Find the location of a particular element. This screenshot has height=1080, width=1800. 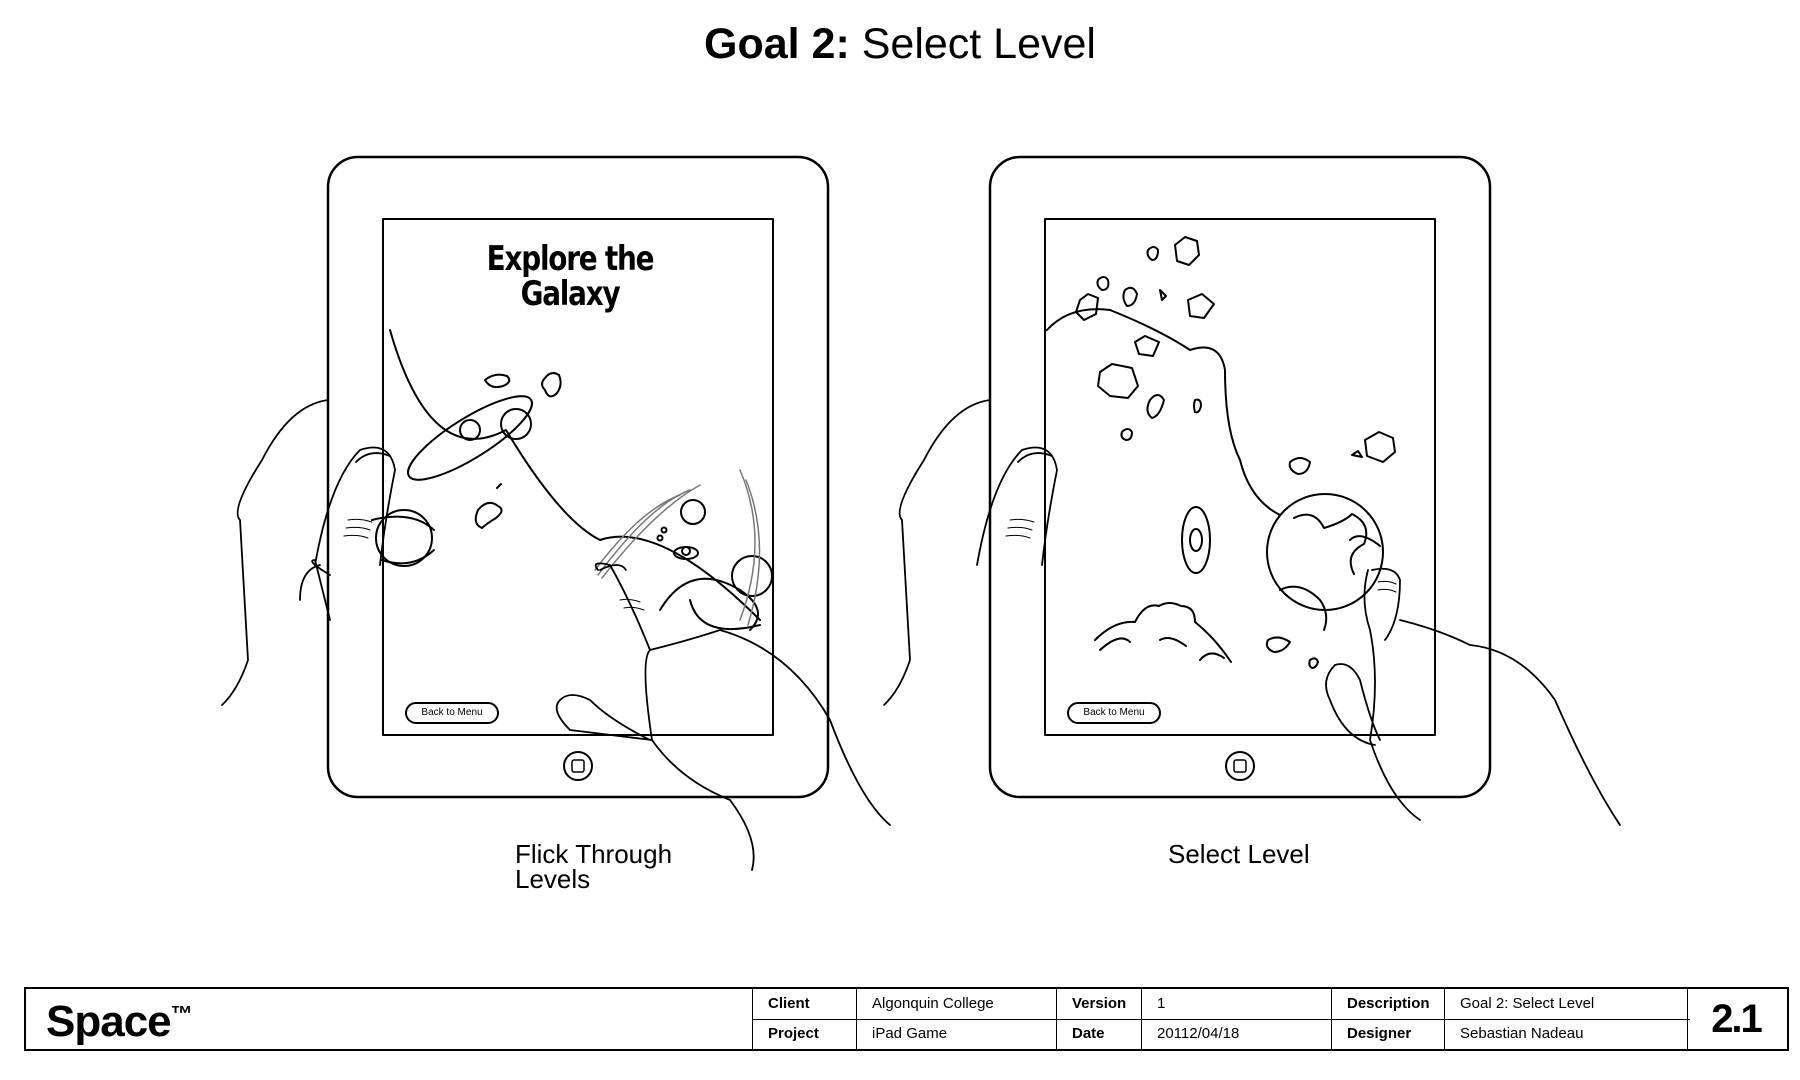

project-logo: Space™ is located at coordinates (119, 1022).